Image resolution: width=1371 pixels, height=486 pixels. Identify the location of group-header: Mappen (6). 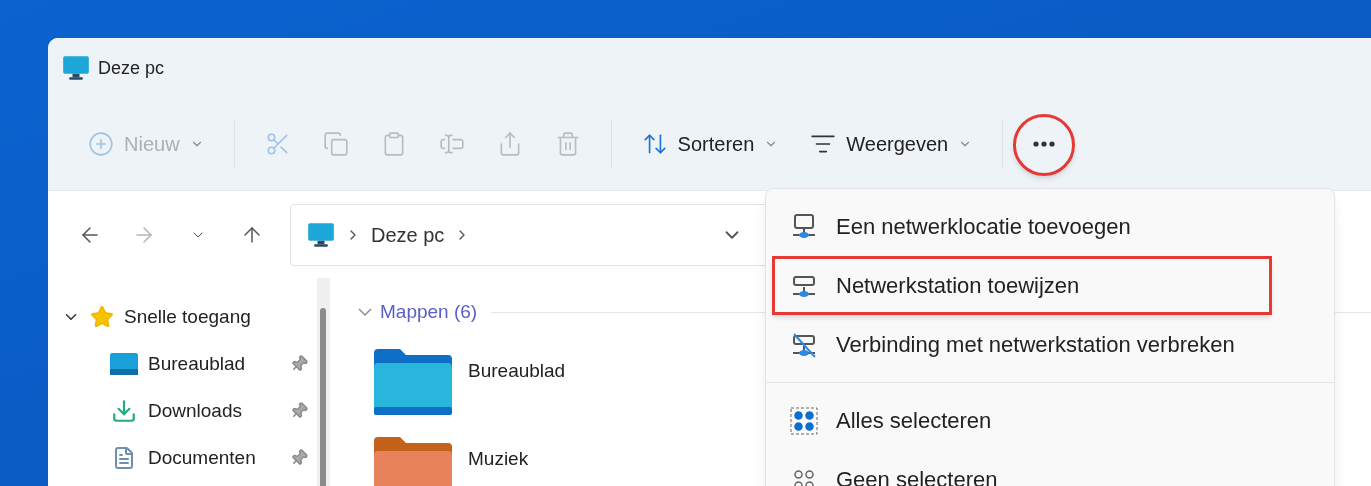
(429, 312).